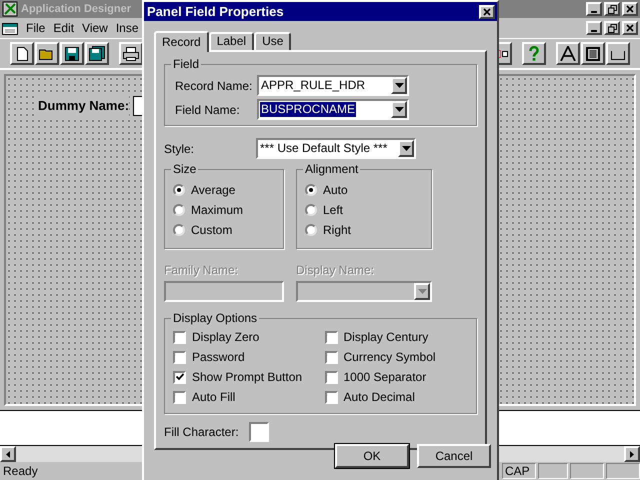 This screenshot has height=480, width=640. What do you see at coordinates (63, 28) in the screenshot?
I see `menu-item: Edit` at bounding box center [63, 28].